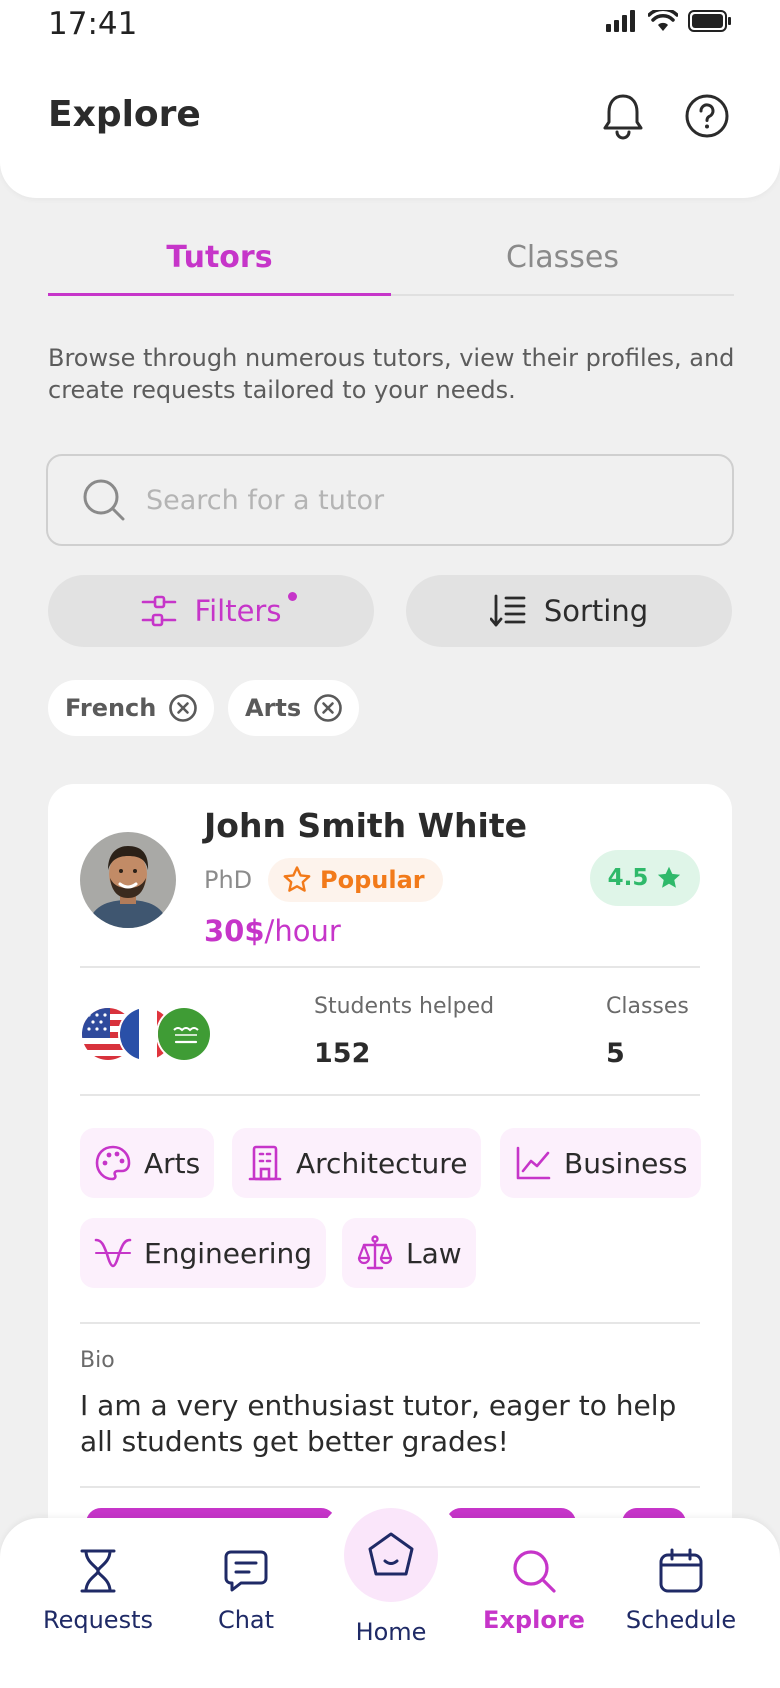  Describe the element at coordinates (124, 114) in the screenshot. I see `page-title: Explore` at that location.